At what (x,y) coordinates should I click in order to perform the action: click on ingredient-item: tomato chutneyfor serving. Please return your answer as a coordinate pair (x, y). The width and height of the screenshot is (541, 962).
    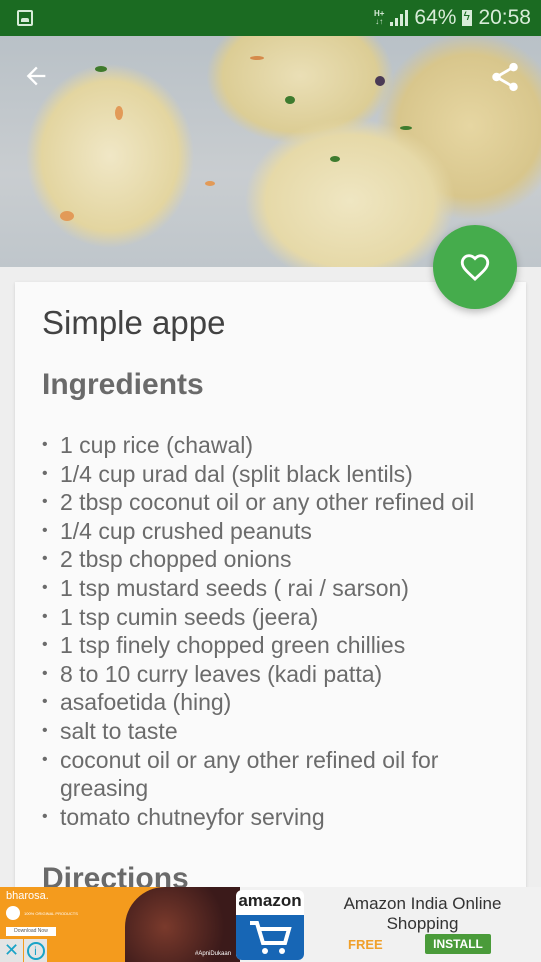
    Looking at the image, I should click on (277, 817).